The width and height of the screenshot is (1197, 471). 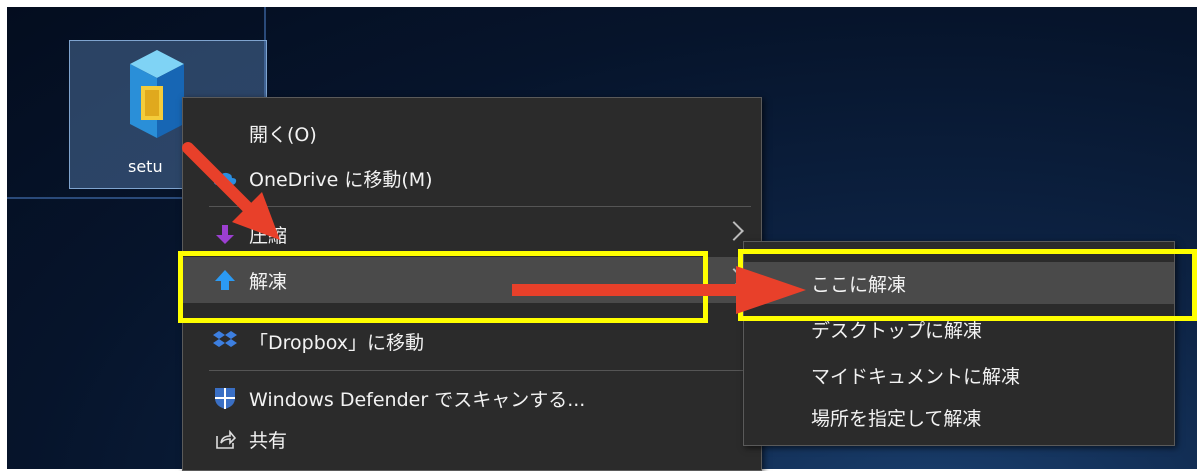 What do you see at coordinates (231, 191) in the screenshot?
I see `annotation-arrow-diagonal` at bounding box center [231, 191].